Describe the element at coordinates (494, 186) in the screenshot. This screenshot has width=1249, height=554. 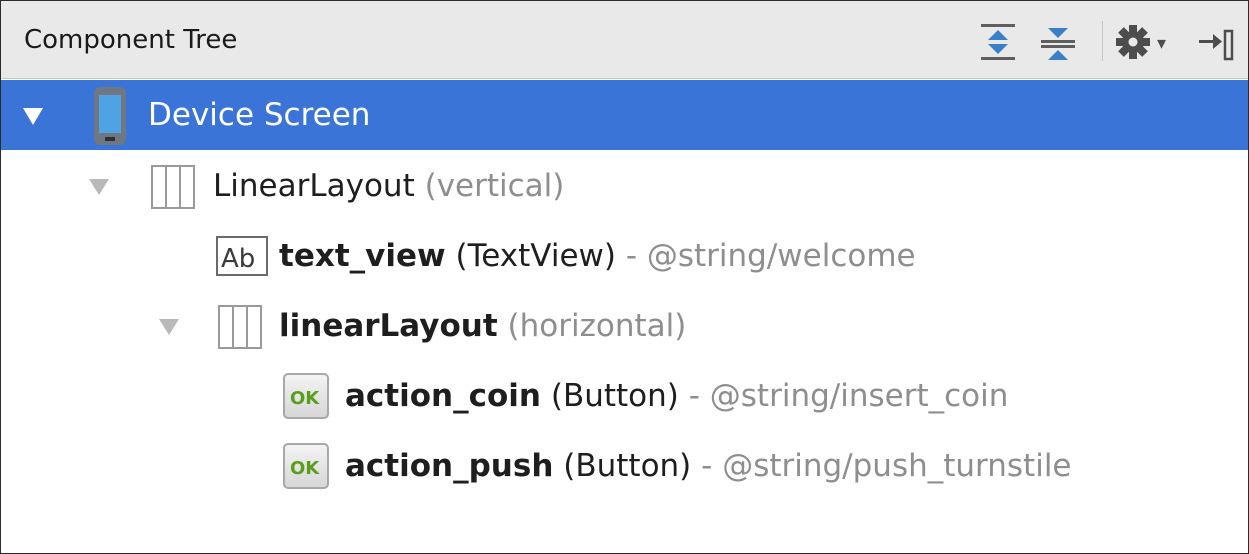
I see `tree-row-detail: (vertical)` at that location.